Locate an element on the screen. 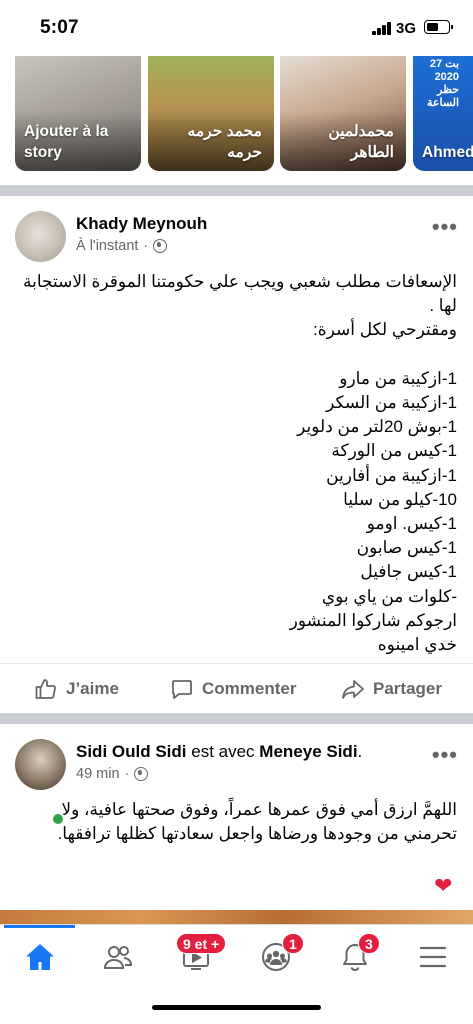 The height and width of the screenshot is (1024, 473). story-label: محمدلمين الطاهر is located at coordinates (361, 142).